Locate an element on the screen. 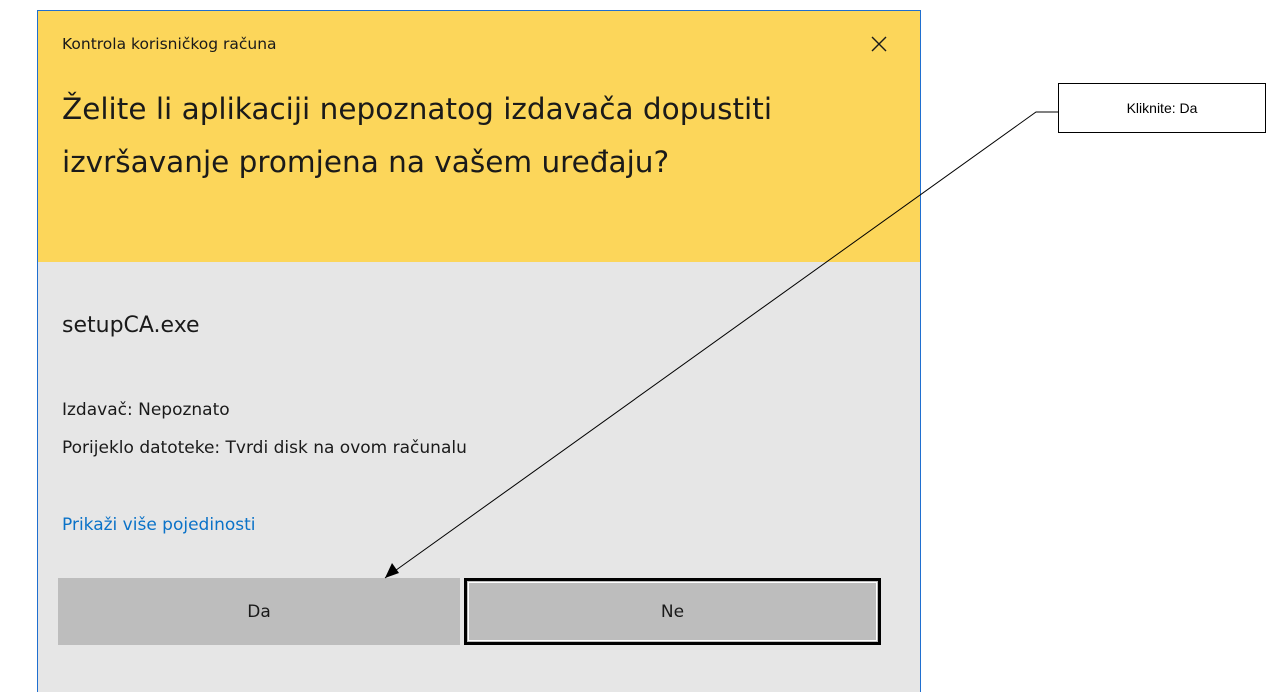  no-button: Ne is located at coordinates (672, 611).